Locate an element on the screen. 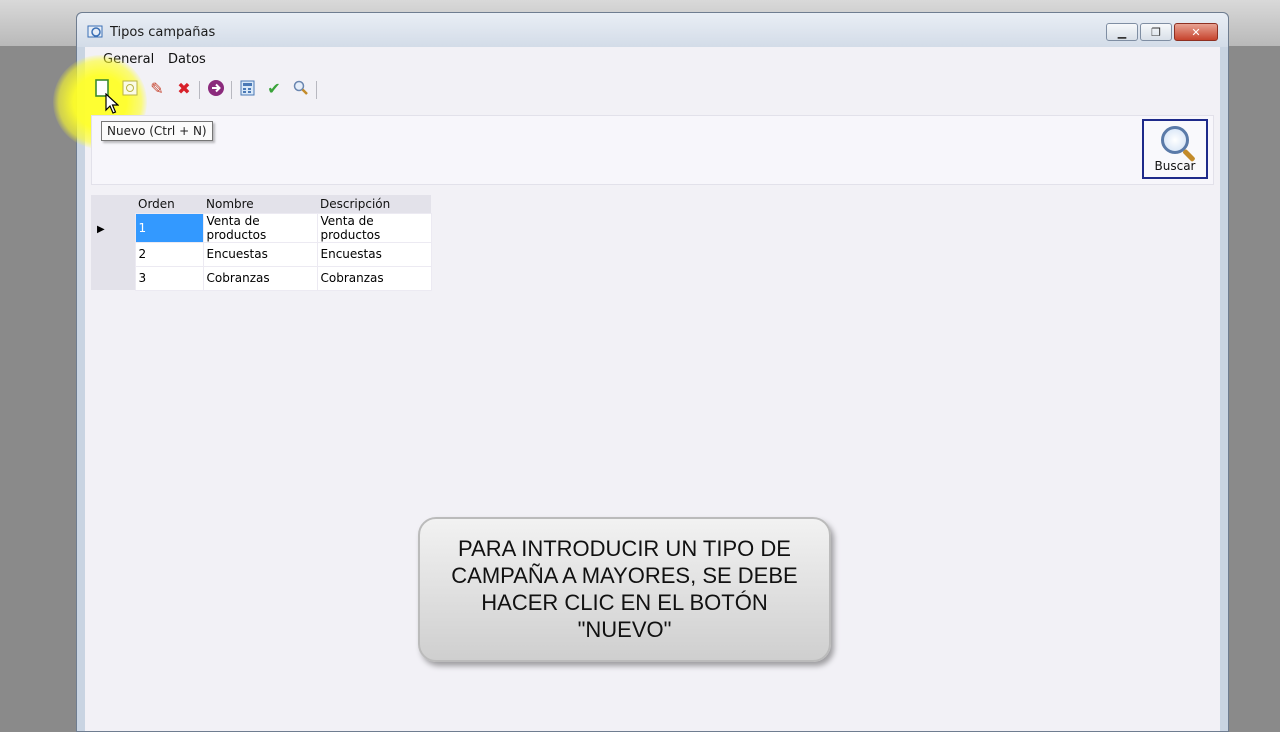  column-header-orden: Orden is located at coordinates (169, 204).